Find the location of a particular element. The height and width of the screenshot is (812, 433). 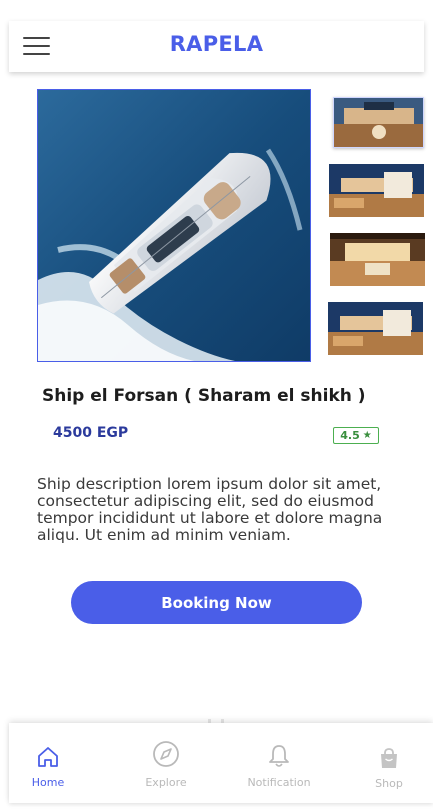

rating-badge: 4.5 ★ is located at coordinates (356, 435).